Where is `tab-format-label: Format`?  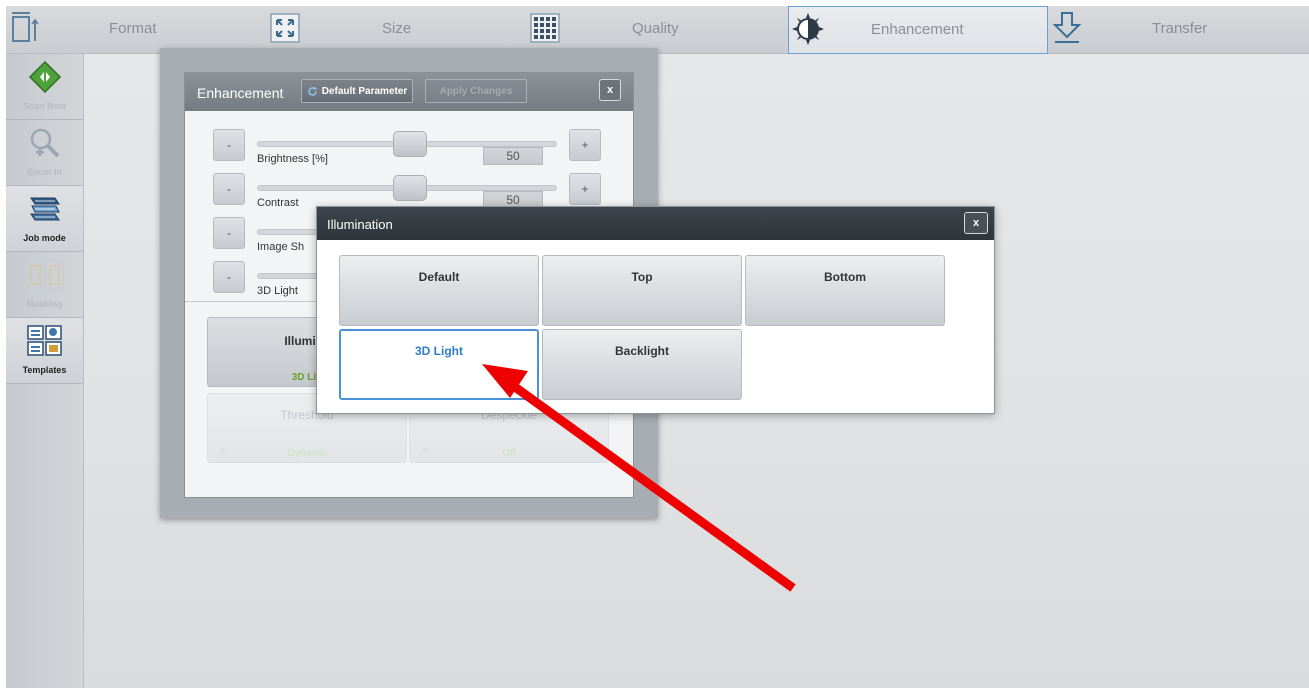
tab-format-label: Format is located at coordinates (133, 28).